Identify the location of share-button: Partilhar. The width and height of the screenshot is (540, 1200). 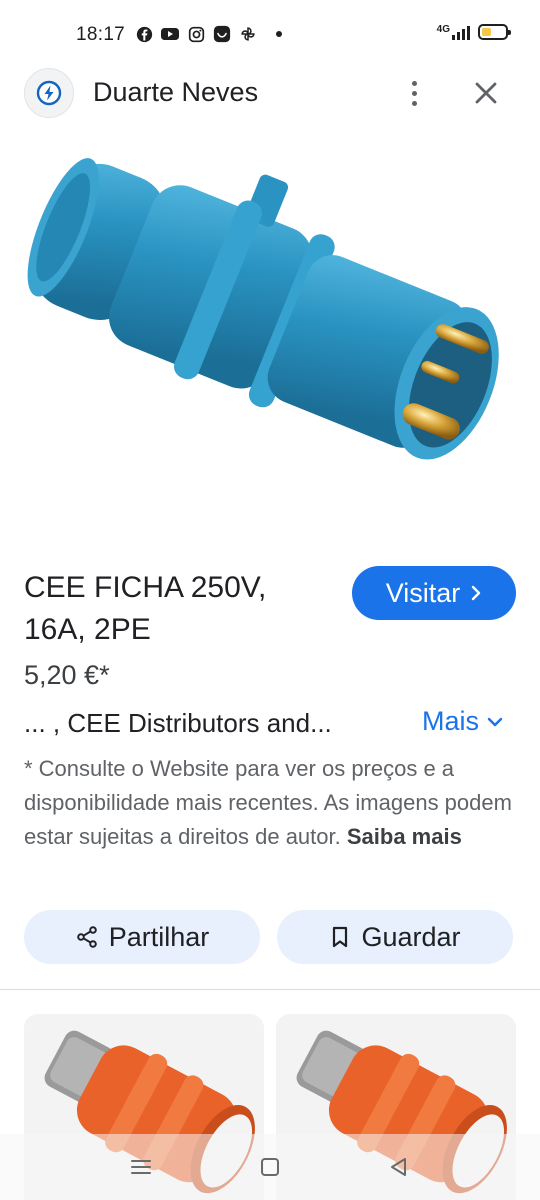
(142, 937).